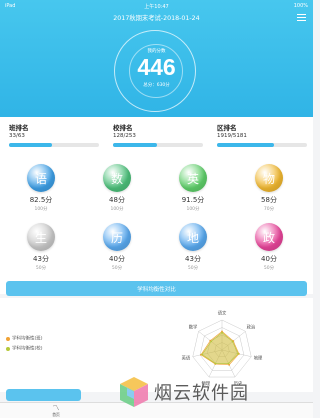 The image size is (320, 418). Describe the element at coordinates (186, 358) in the screenshot. I see `radar-axis-label: 英语` at that location.